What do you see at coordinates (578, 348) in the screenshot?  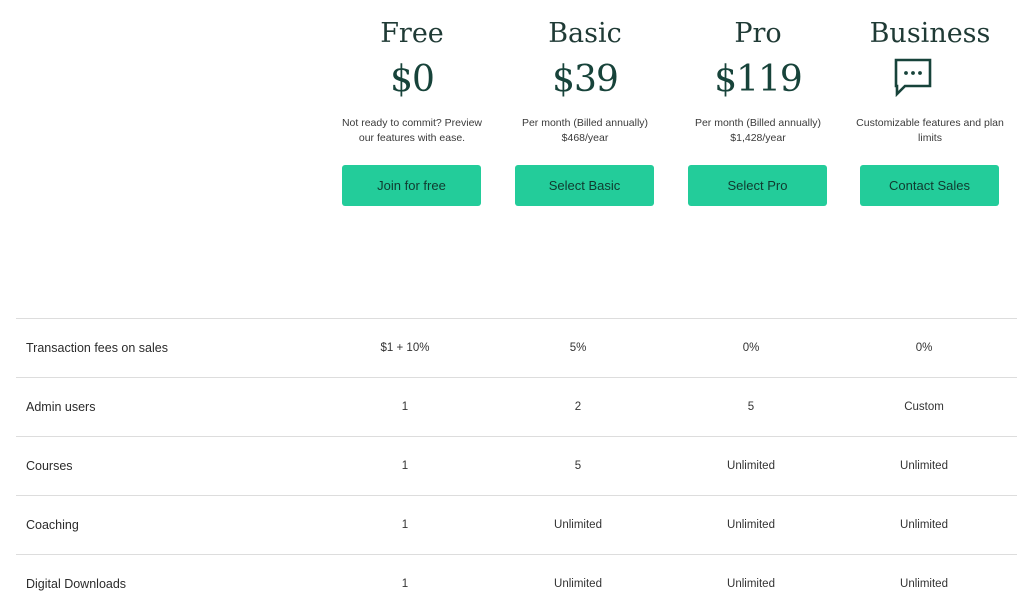 I see `table-cell: 5%` at bounding box center [578, 348].